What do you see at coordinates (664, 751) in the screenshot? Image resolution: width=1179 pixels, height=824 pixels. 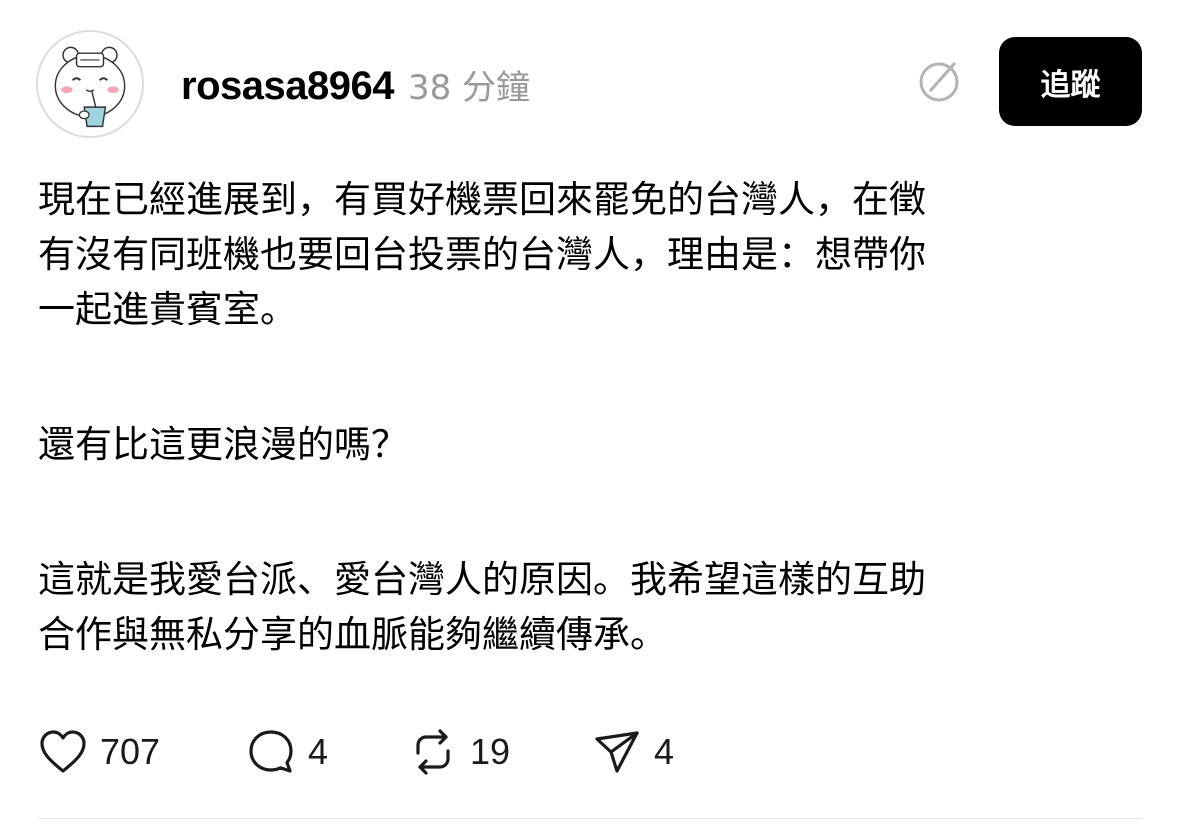 I see `share-count: 4` at bounding box center [664, 751].